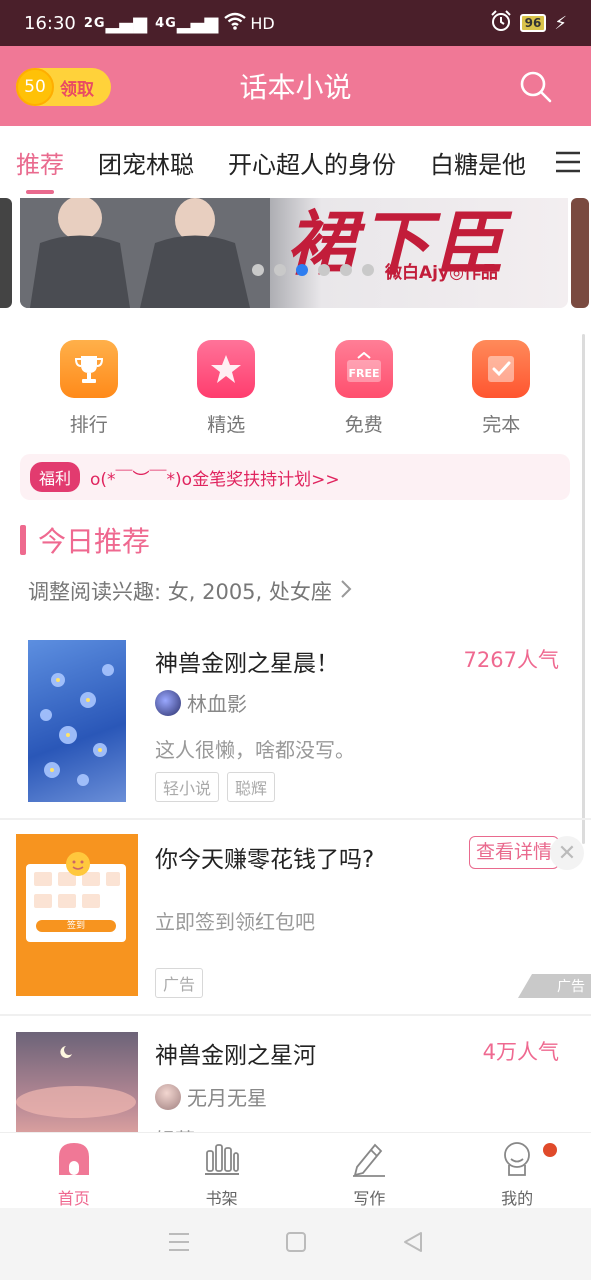 The height and width of the screenshot is (1280, 591). I want to click on battery-icon: 96, so click(533, 23).